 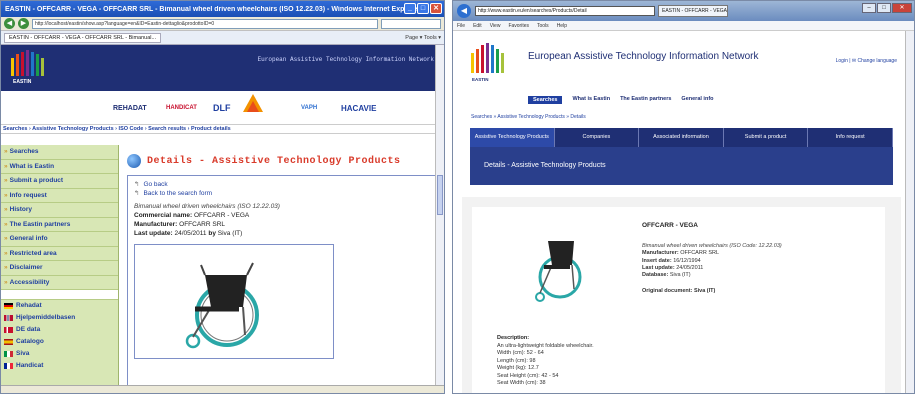 I want to click on right-scrollbar, so click(x=909, y=212).